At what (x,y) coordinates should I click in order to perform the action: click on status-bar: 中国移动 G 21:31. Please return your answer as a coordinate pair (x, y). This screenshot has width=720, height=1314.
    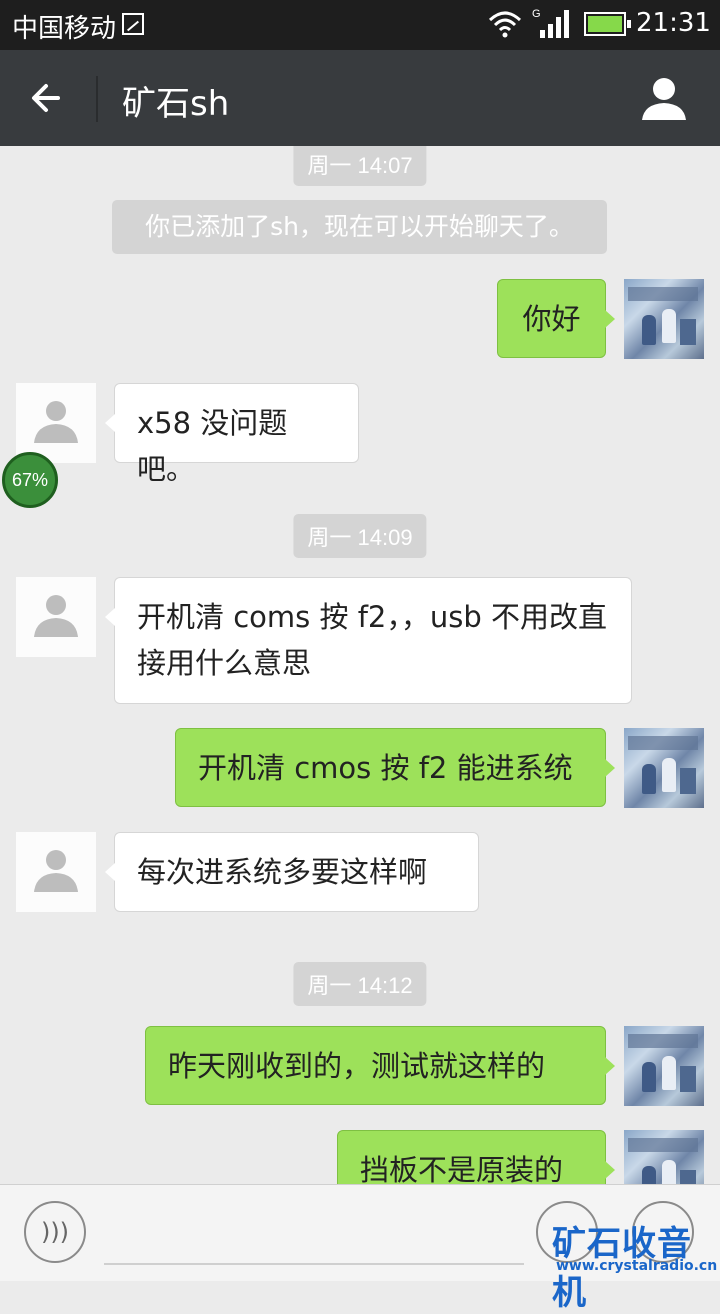
    Looking at the image, I should click on (360, 25).